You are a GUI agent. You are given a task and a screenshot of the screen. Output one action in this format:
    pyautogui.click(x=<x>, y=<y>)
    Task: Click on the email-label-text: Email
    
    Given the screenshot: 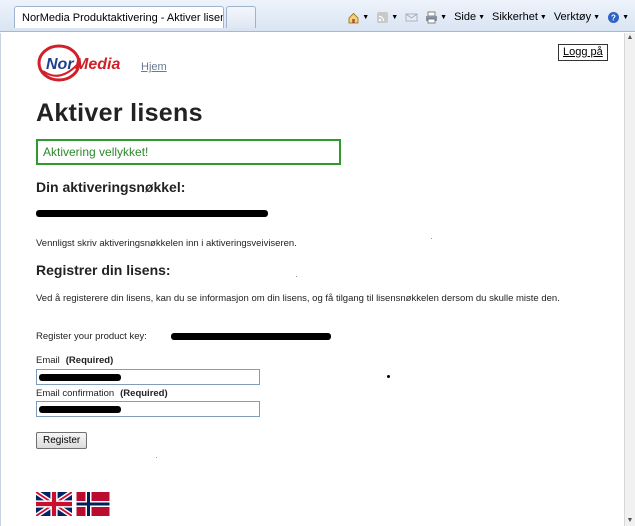 What is the action you would take?
    pyautogui.click(x=48, y=360)
    